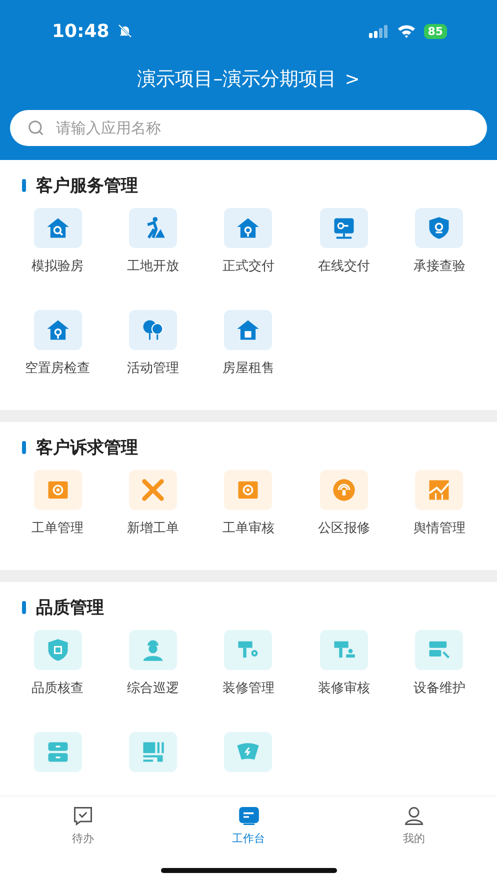 The image size is (497, 883). I want to click on app-label: 在线交付, so click(344, 266).